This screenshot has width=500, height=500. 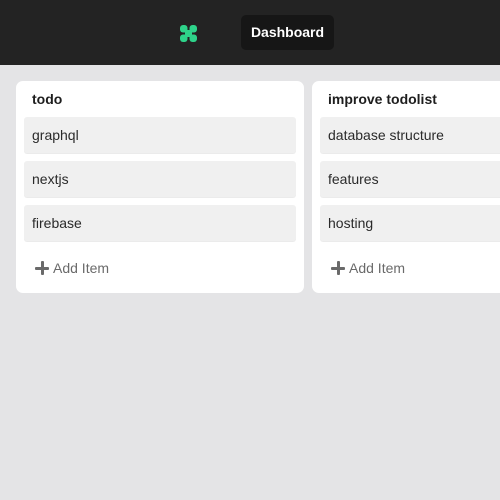 I want to click on list-item: nextjs, so click(x=160, y=179).